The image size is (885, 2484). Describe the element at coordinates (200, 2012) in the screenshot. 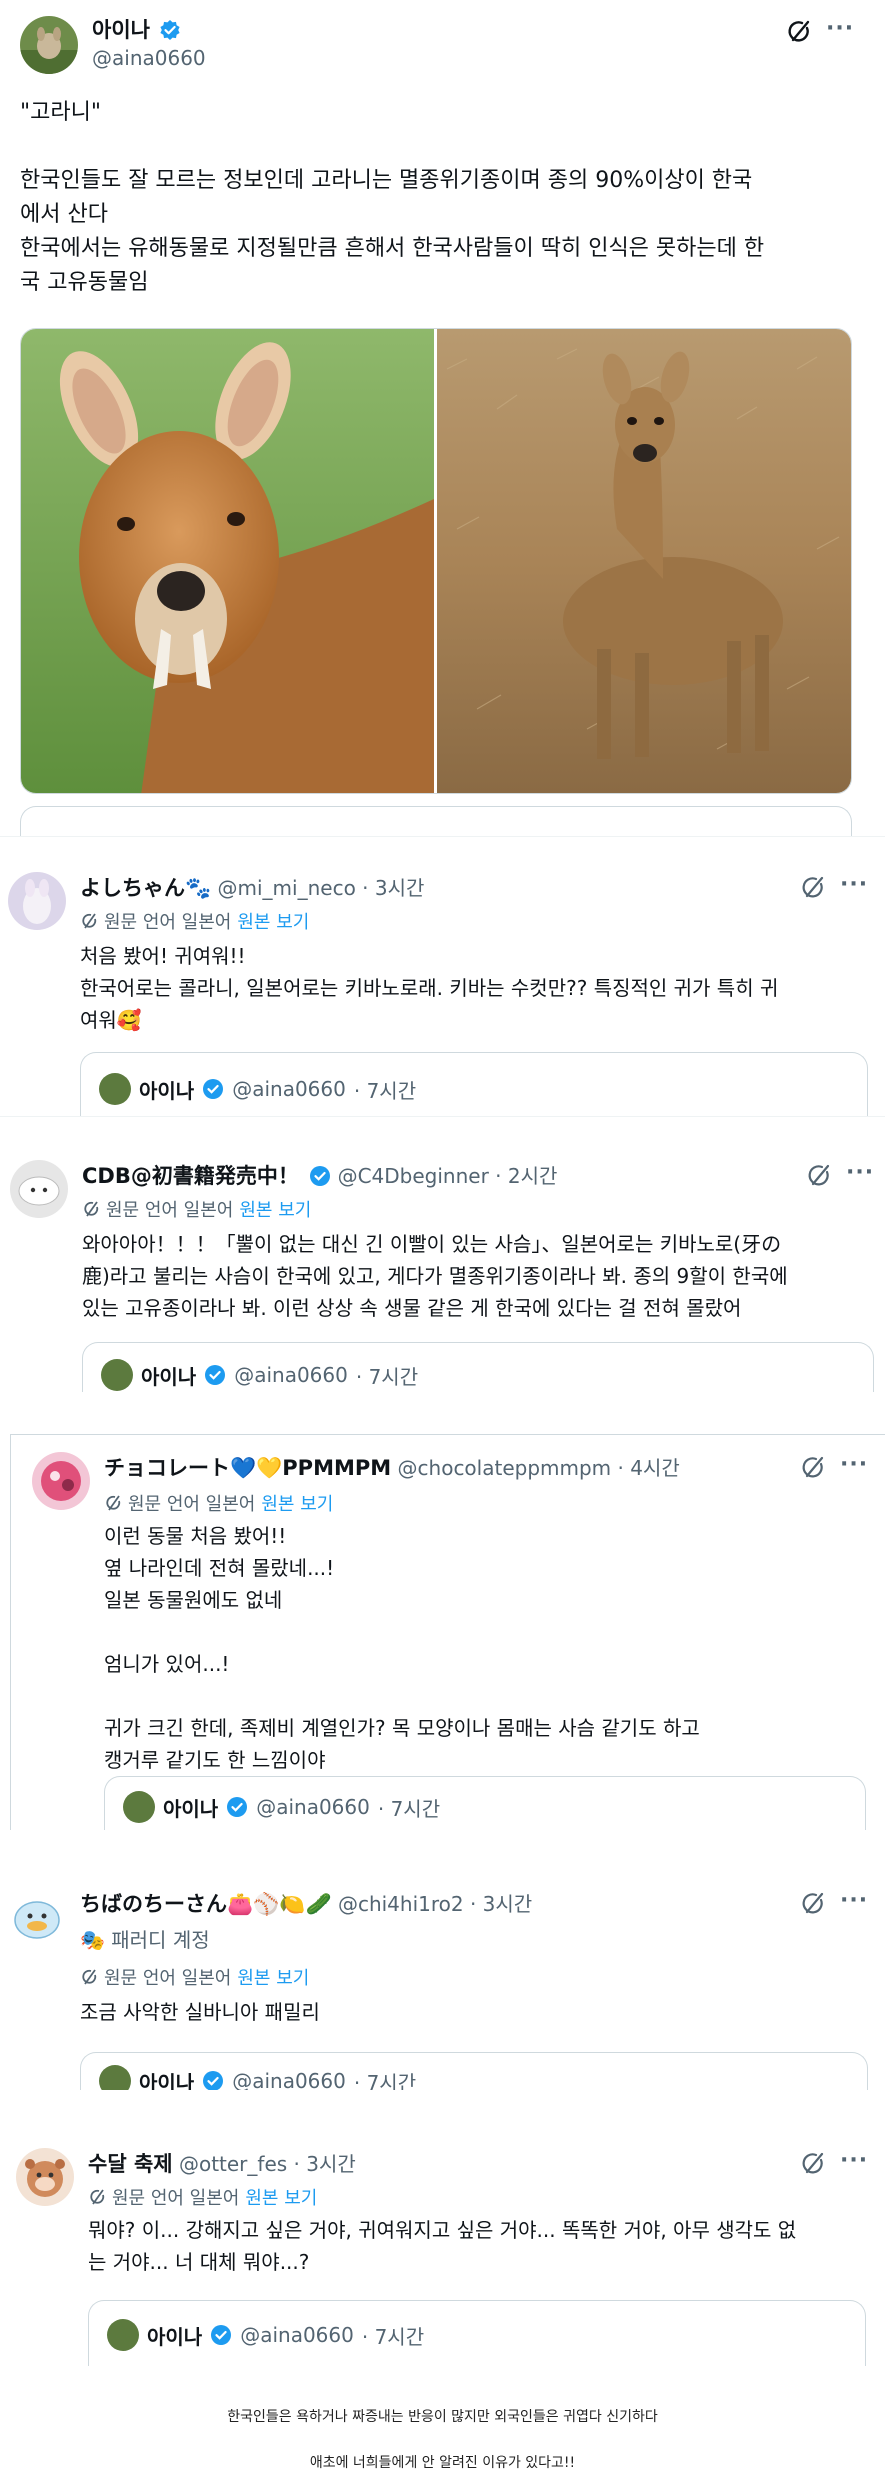

I see `reply-text: 조금 사악한 실바니아 패밀리` at that location.